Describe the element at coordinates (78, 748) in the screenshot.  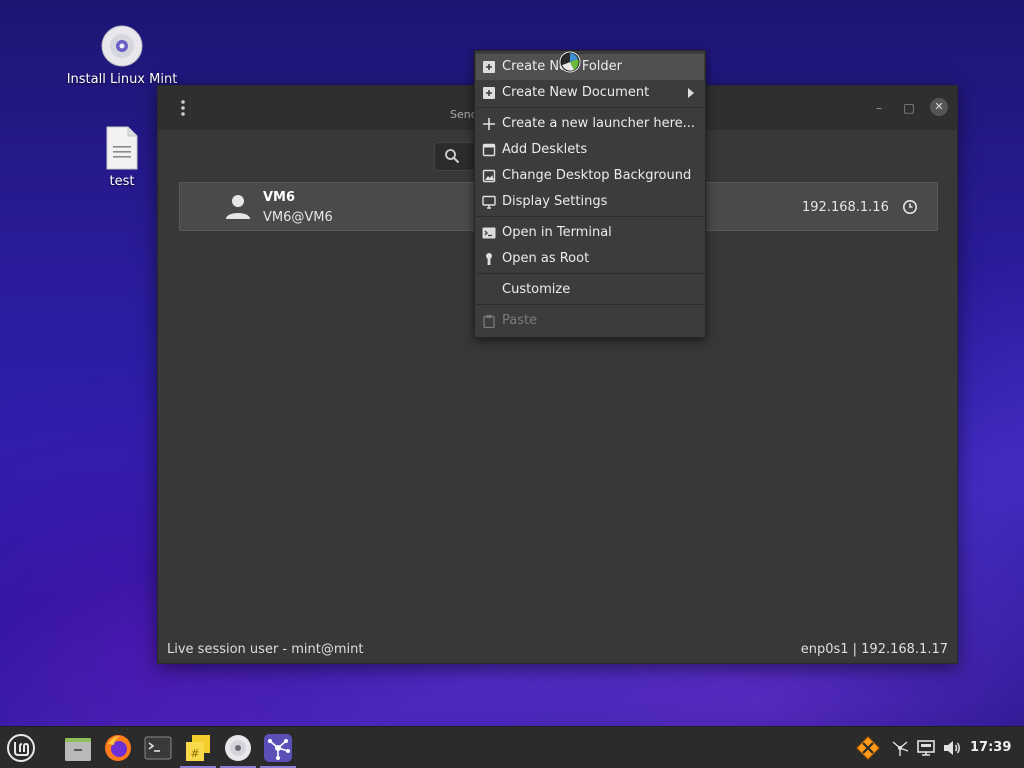
I see `file-manager-icon` at that location.